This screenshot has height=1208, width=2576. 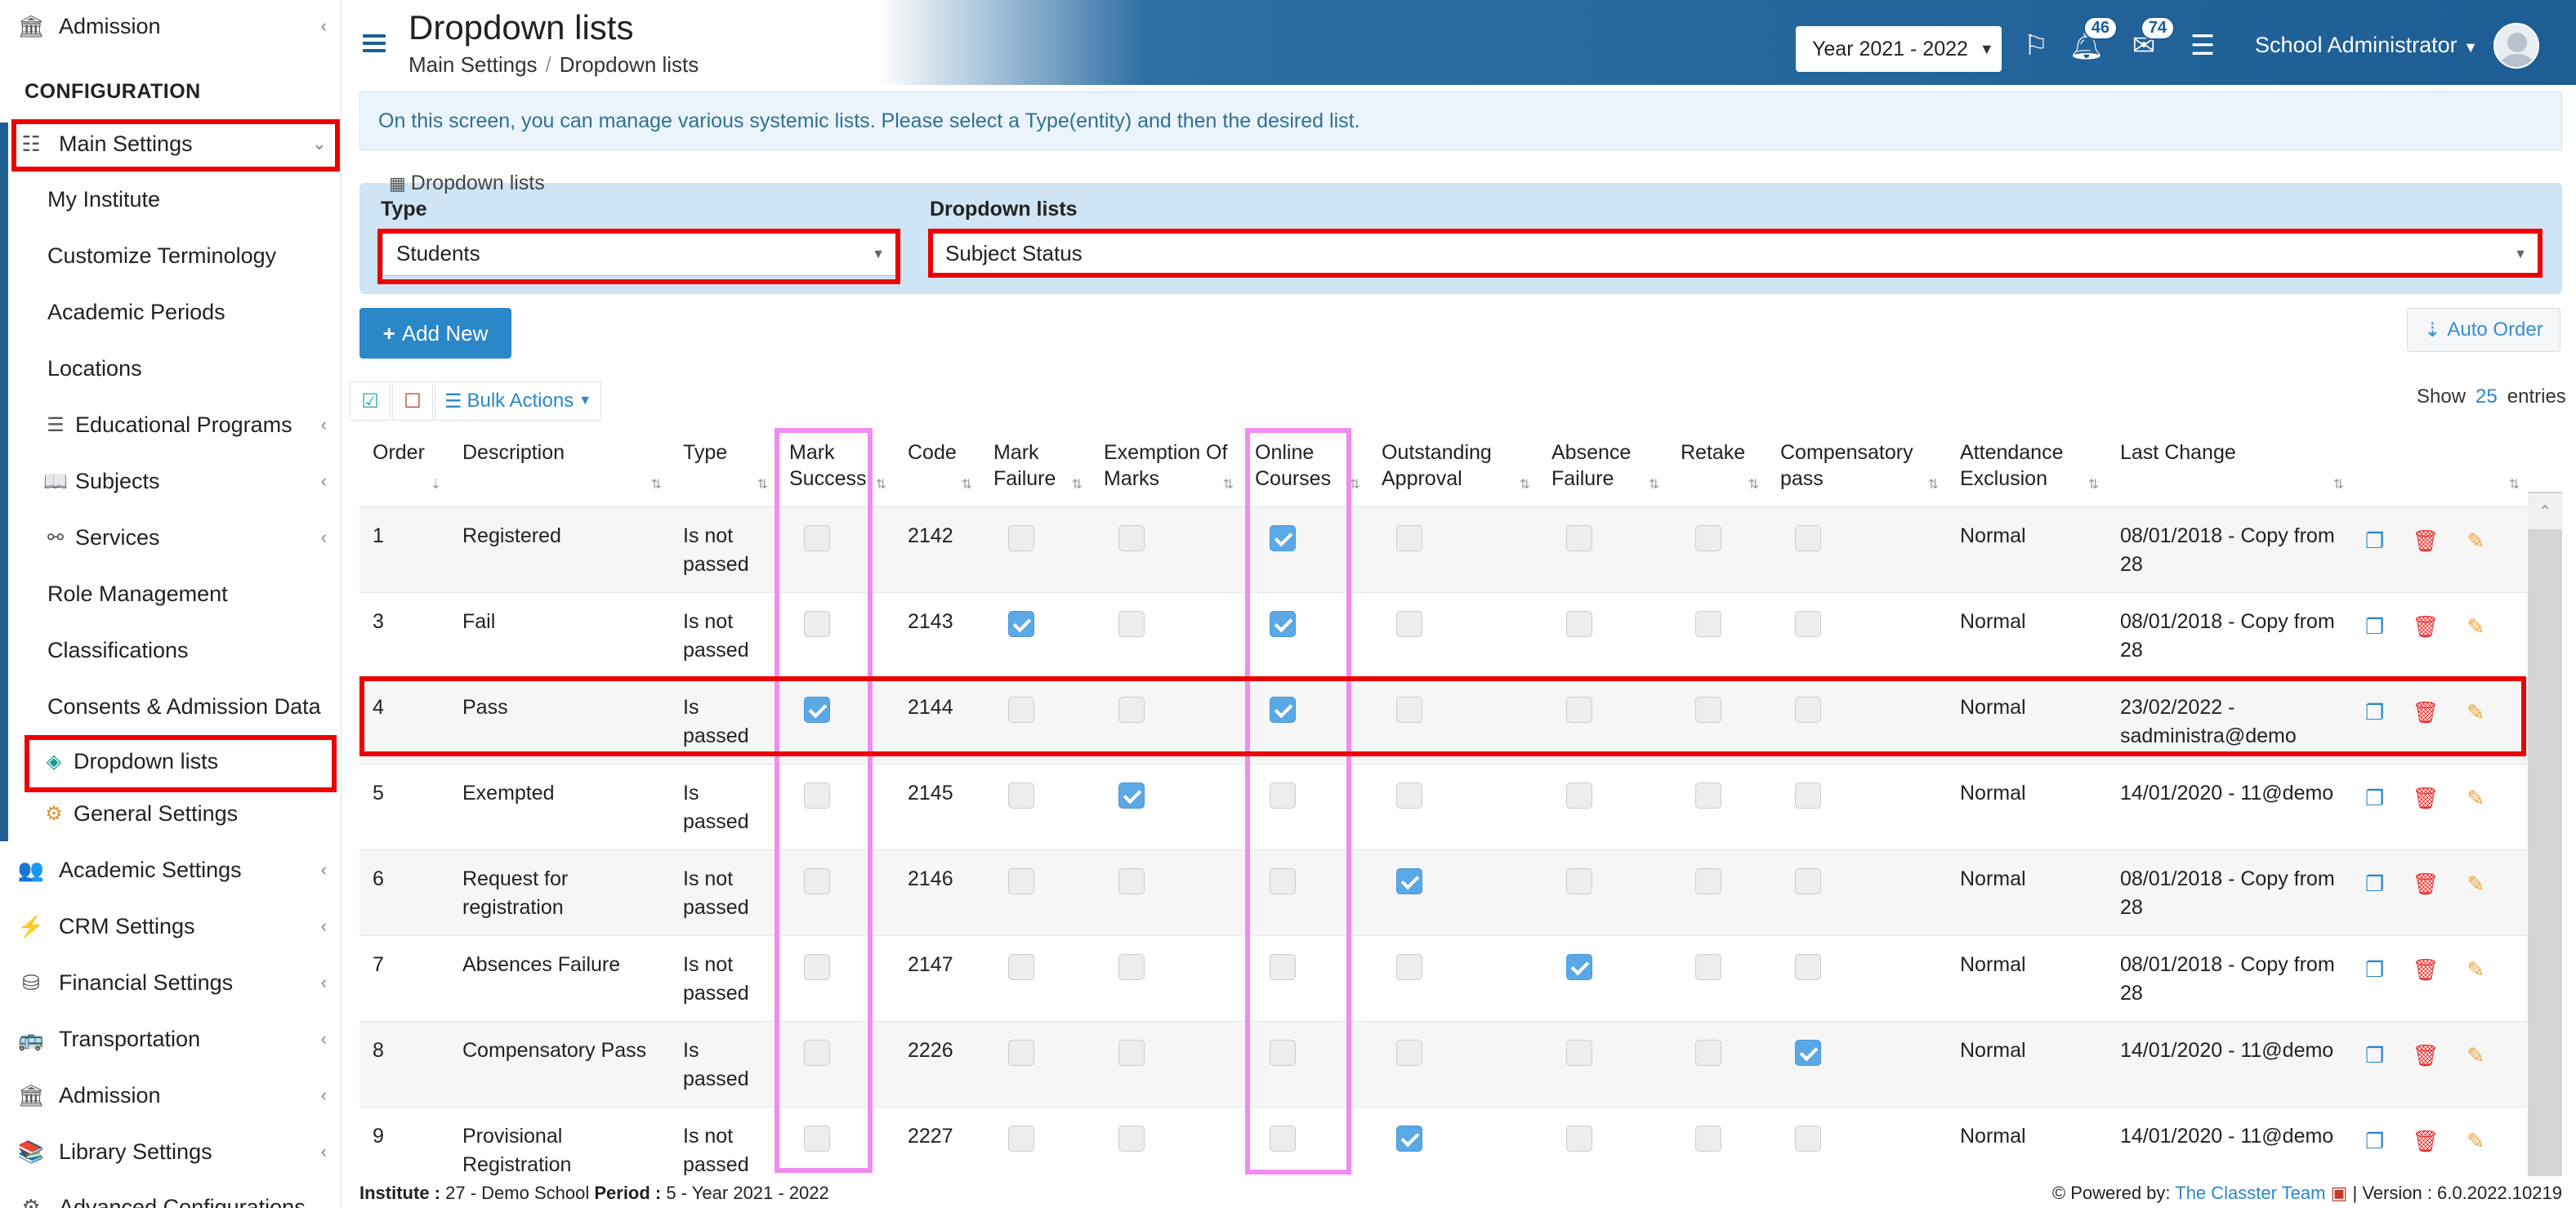 I want to click on sidebar-item-crm-settings: ⚡ CRM Settings ‹, so click(x=170, y=926).